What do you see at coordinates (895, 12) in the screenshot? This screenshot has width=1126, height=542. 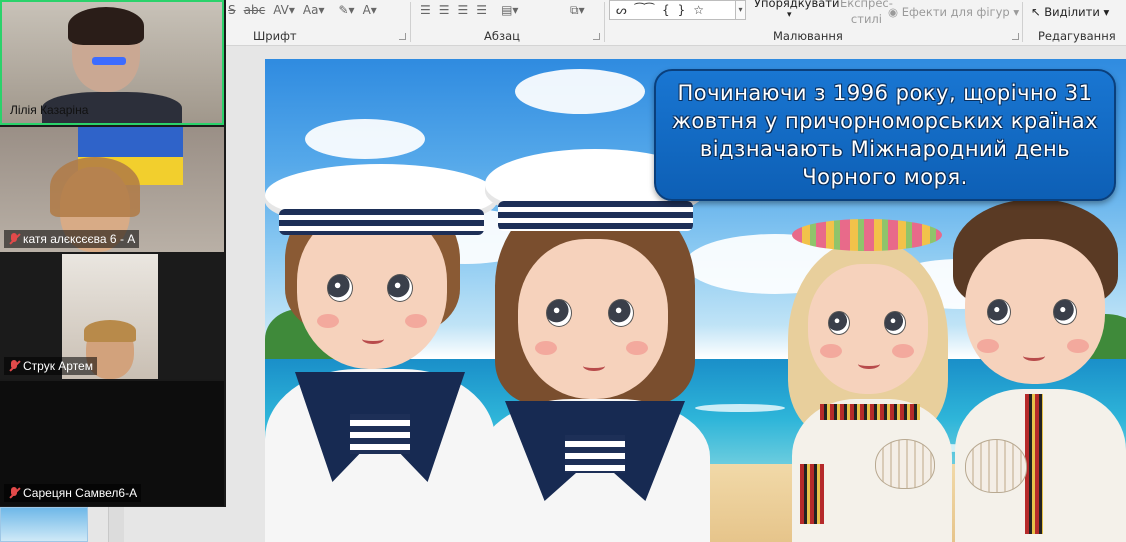 I see `shape-effects-icon: ◉` at bounding box center [895, 12].